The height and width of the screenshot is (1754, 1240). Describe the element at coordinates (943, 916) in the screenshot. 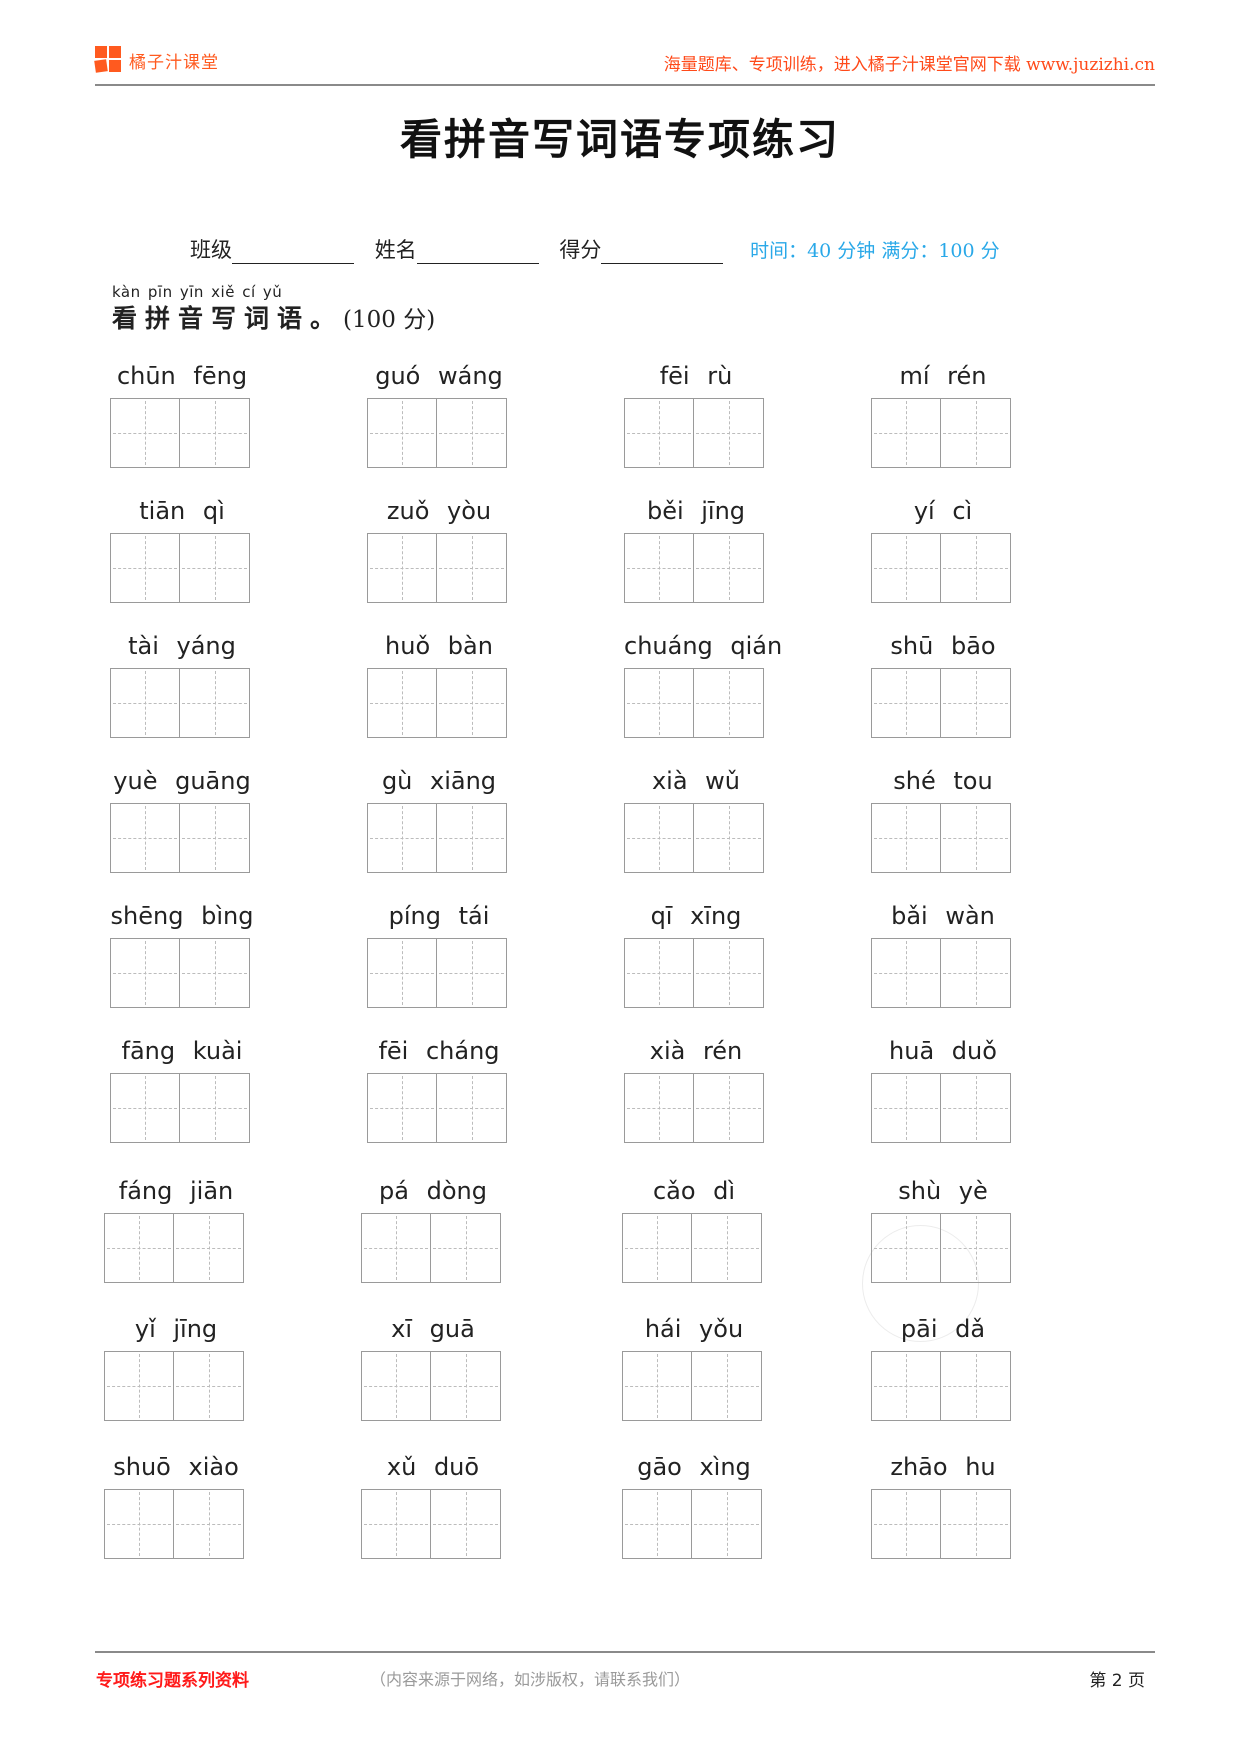

I see `item-pinyin: bǎi wàn` at that location.